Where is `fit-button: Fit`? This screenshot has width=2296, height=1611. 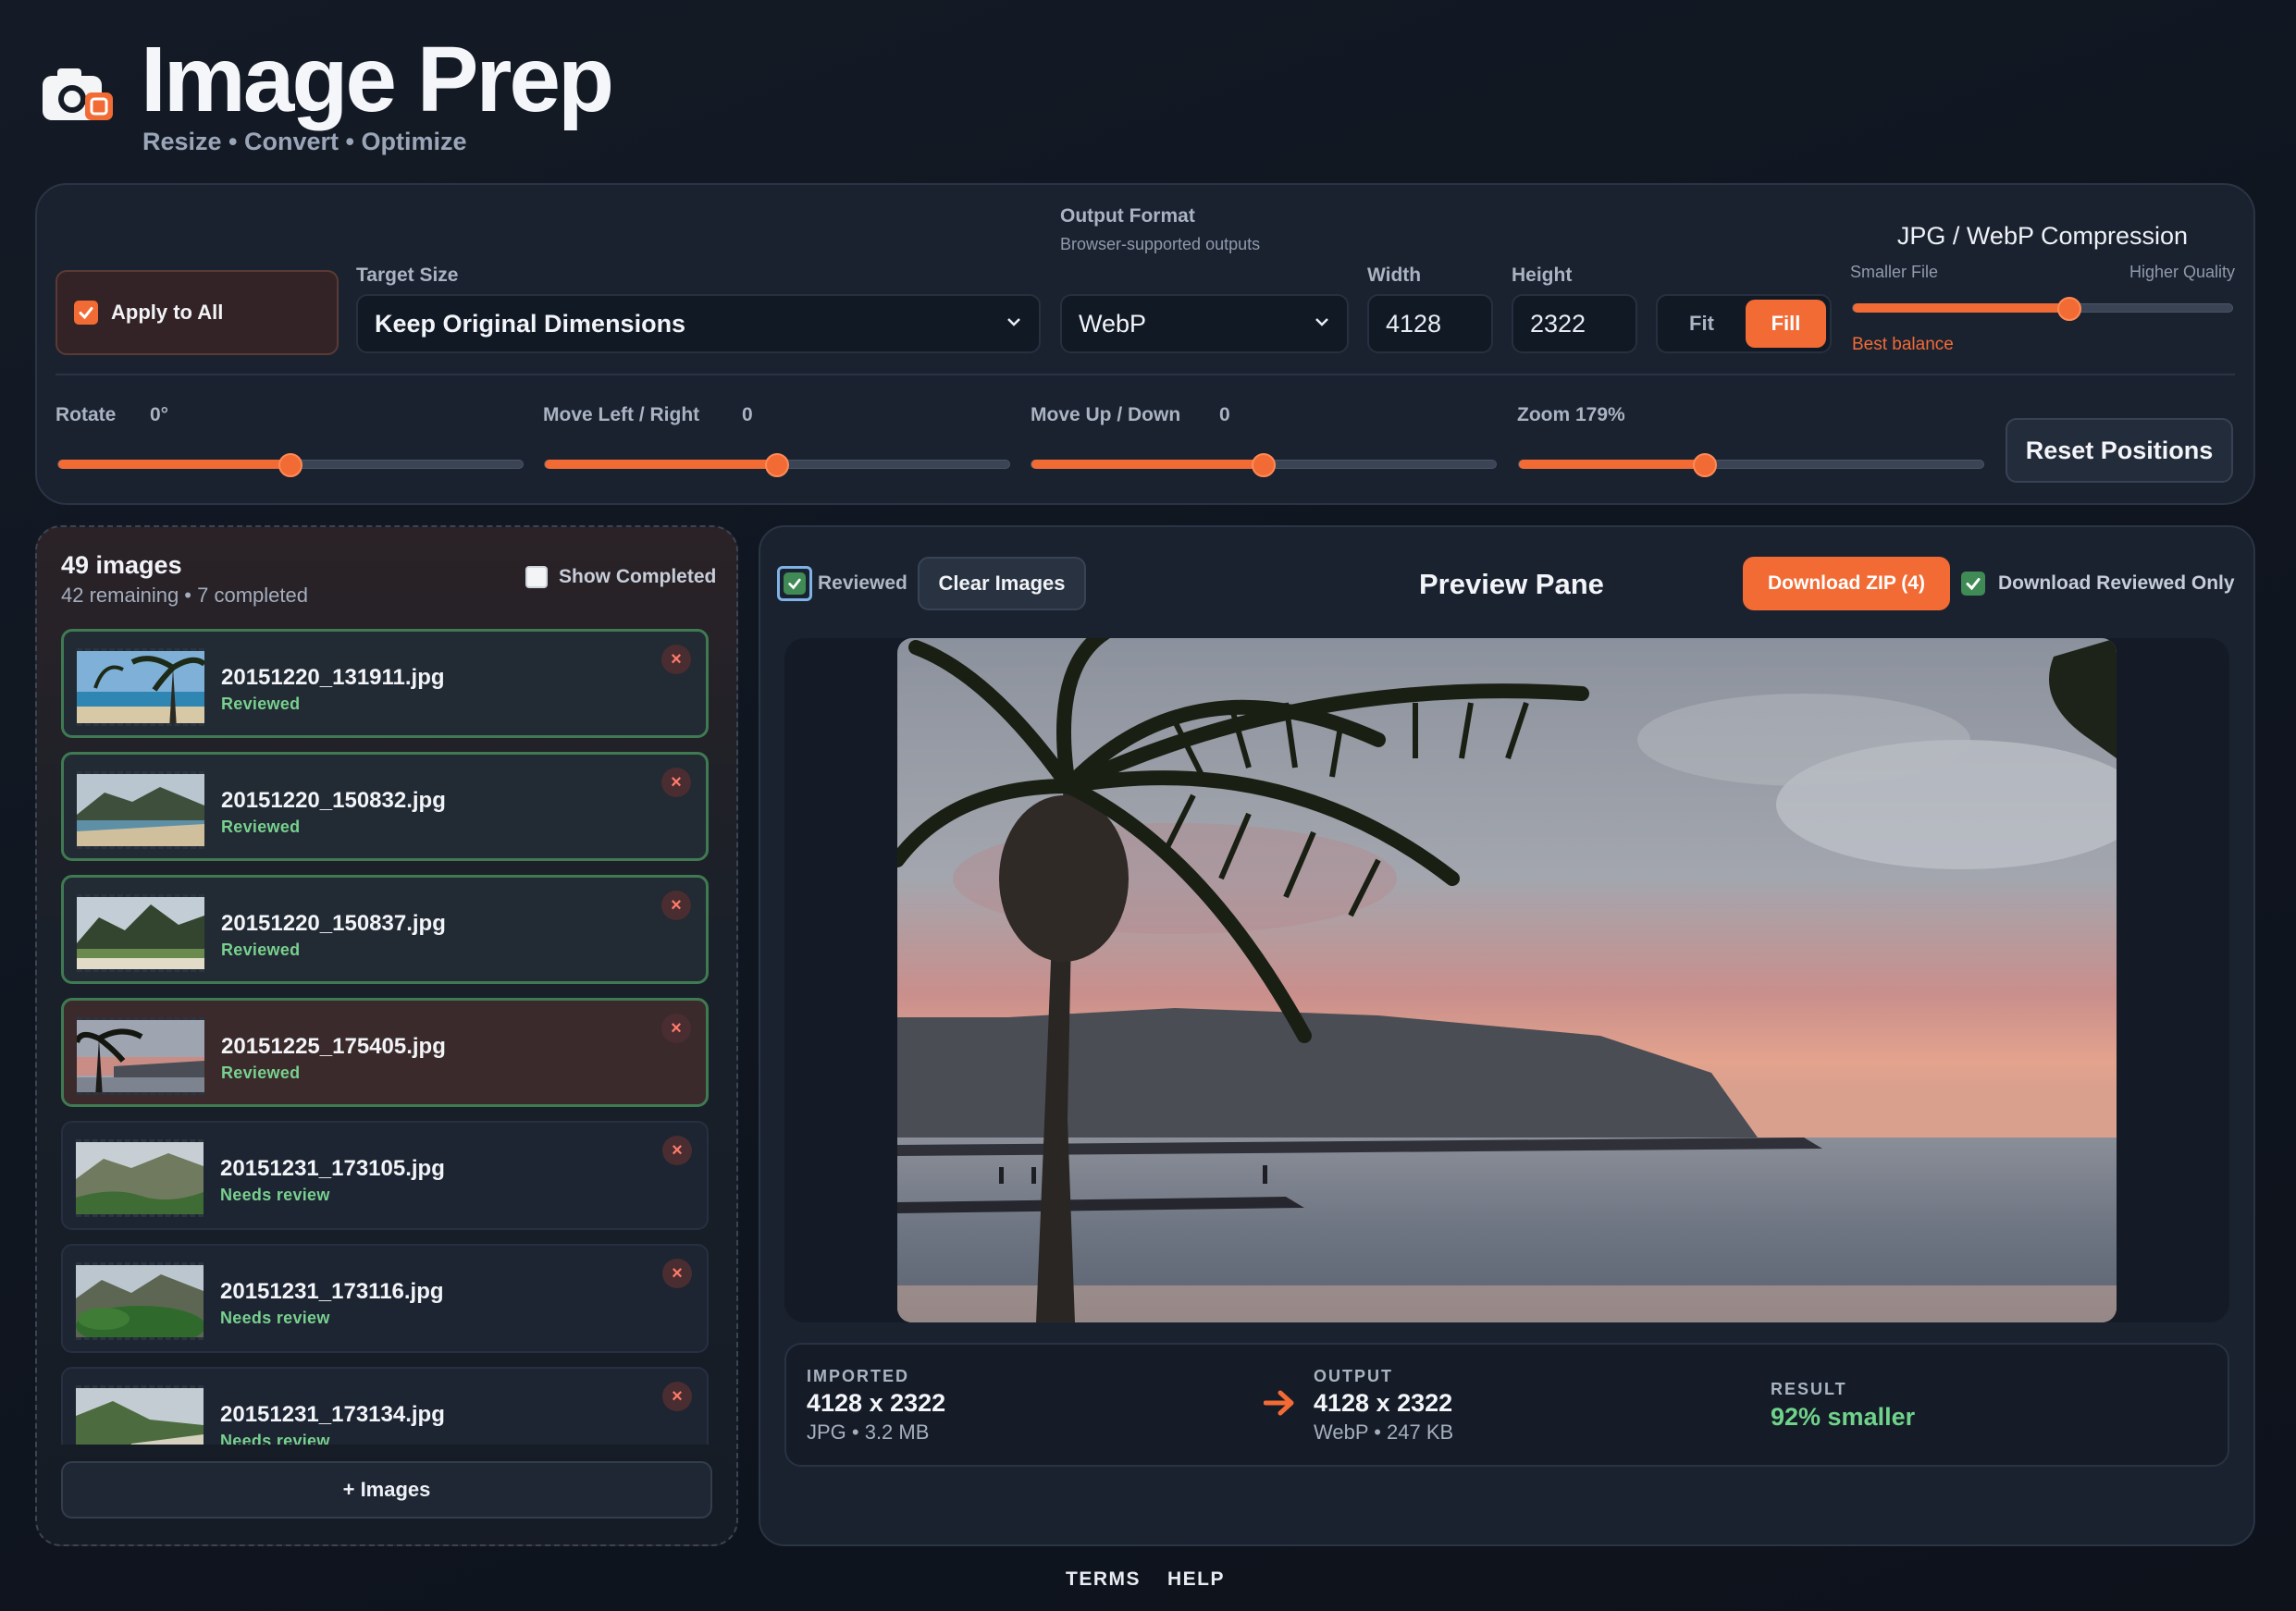 fit-button: Fit is located at coordinates (1701, 324).